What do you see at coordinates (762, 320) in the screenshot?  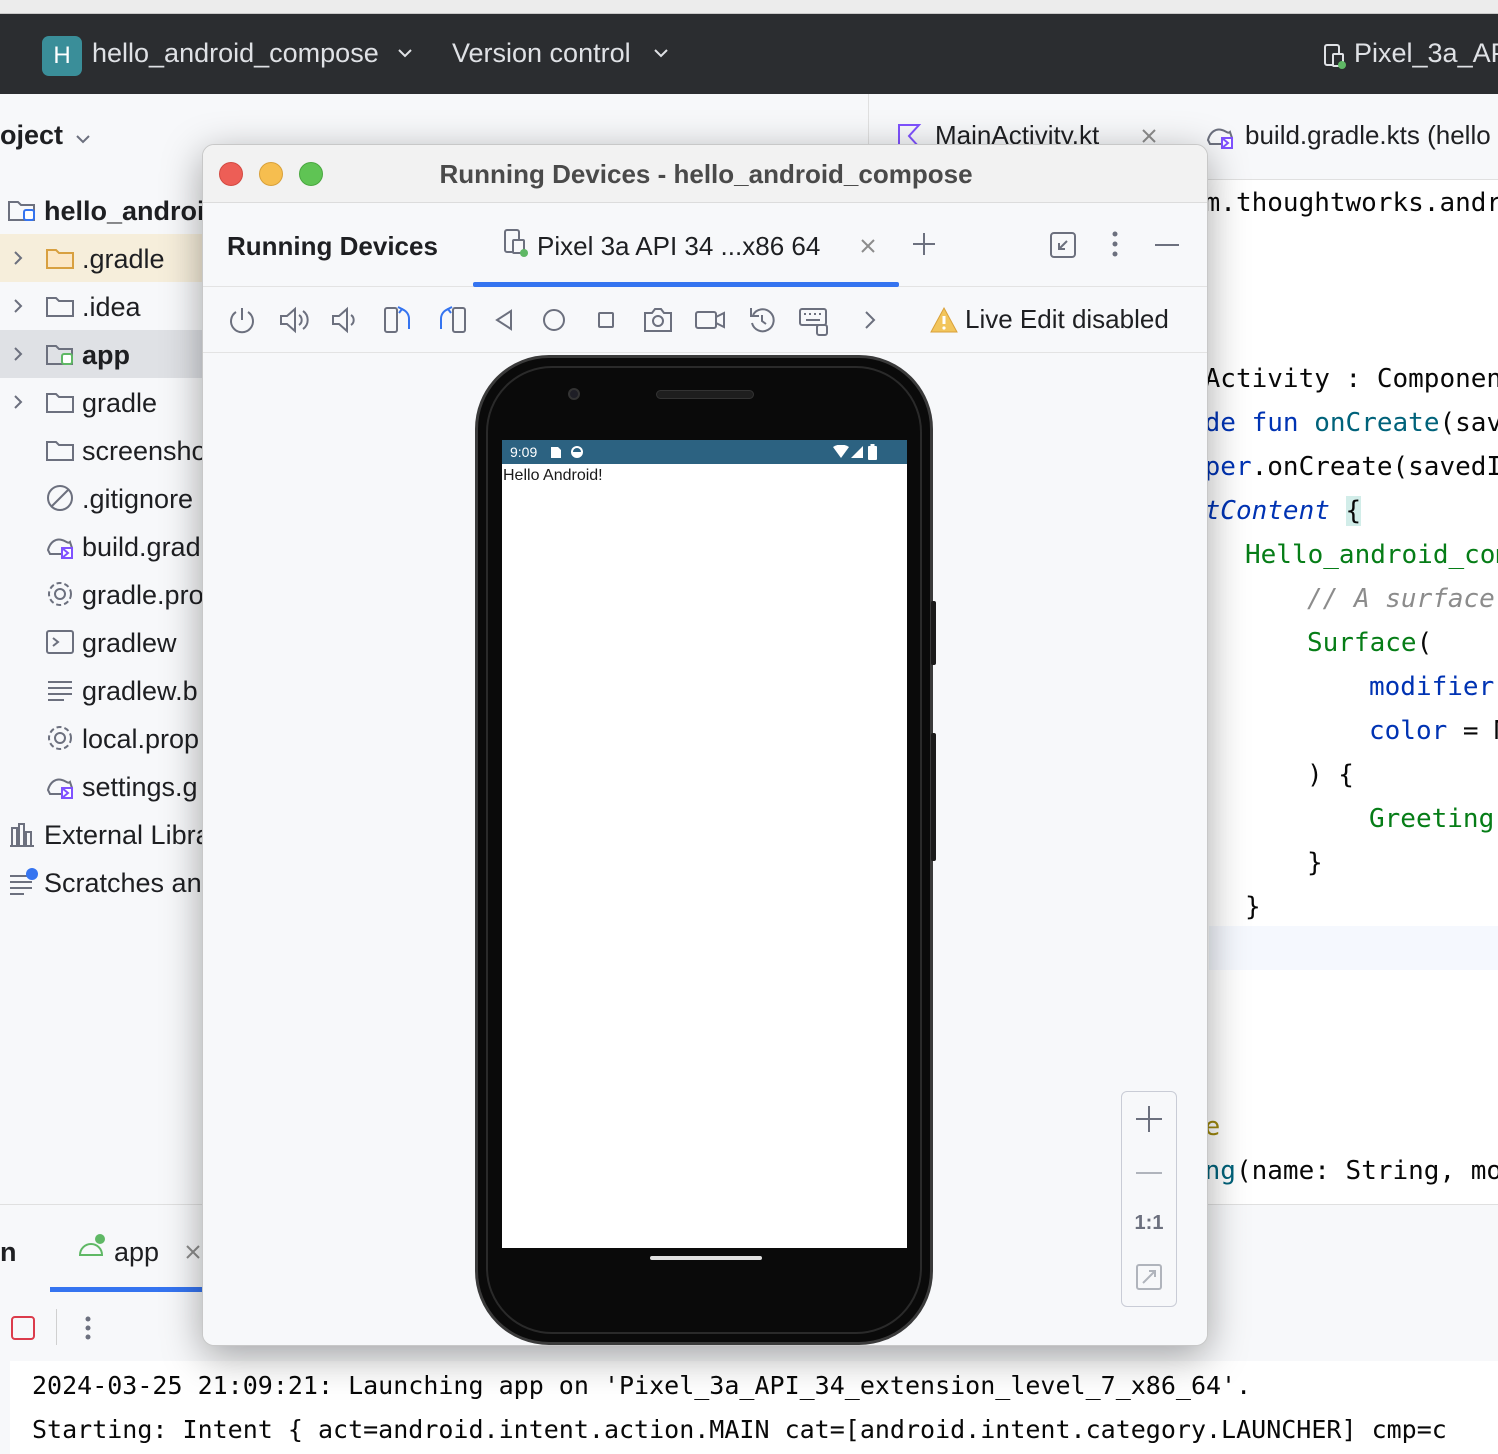 I see `reset-icon` at bounding box center [762, 320].